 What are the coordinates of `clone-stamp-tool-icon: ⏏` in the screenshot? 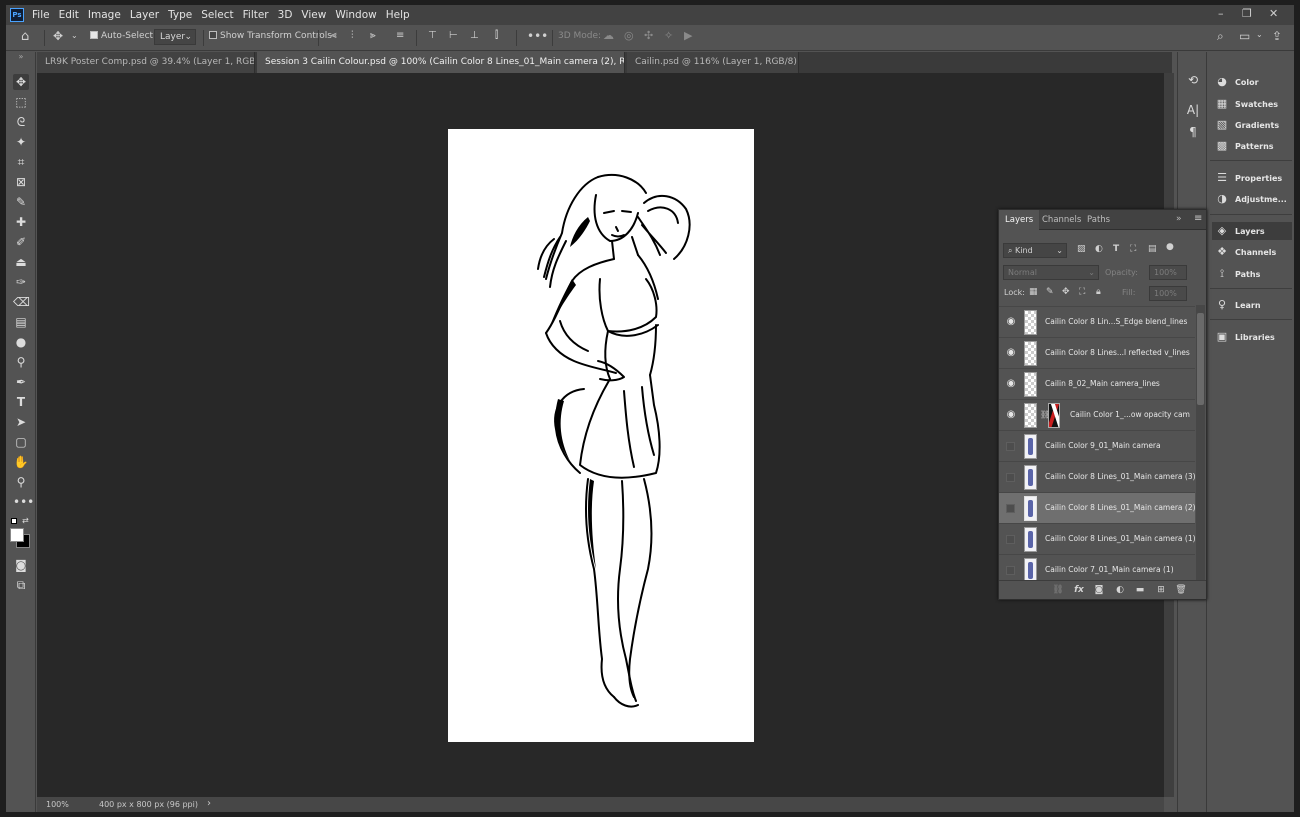 It's located at (21, 262).